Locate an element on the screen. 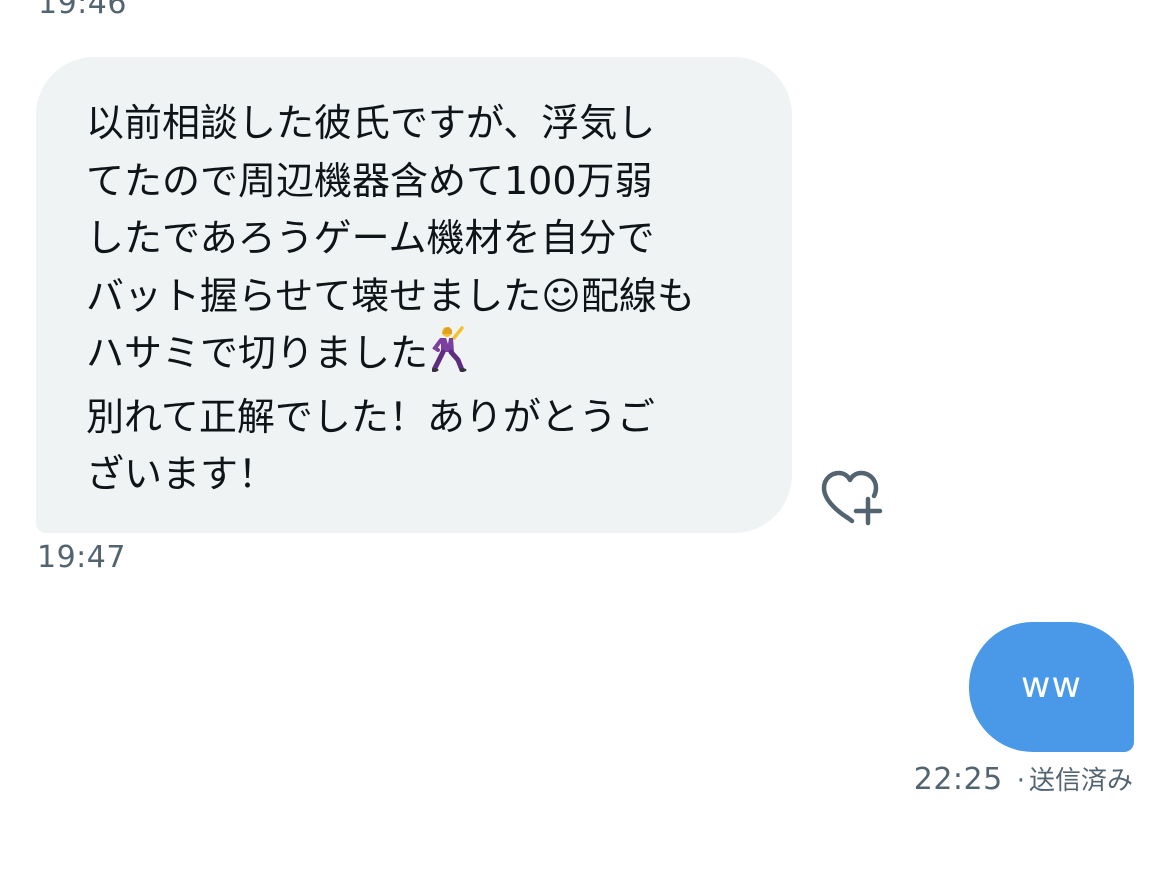 The height and width of the screenshot is (881, 1165). outgoing-message-timestamp: 22:25 is located at coordinates (958, 779).